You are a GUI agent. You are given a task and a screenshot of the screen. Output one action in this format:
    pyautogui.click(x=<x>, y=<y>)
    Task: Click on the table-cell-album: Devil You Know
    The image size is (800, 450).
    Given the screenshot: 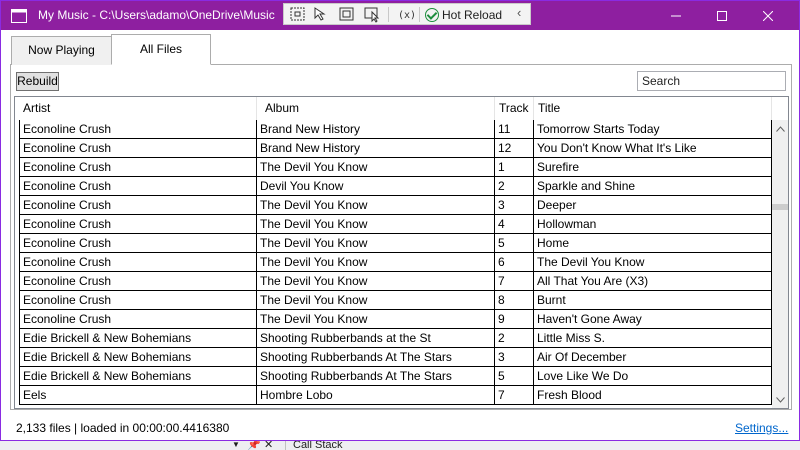 What is the action you would take?
    pyautogui.click(x=376, y=186)
    